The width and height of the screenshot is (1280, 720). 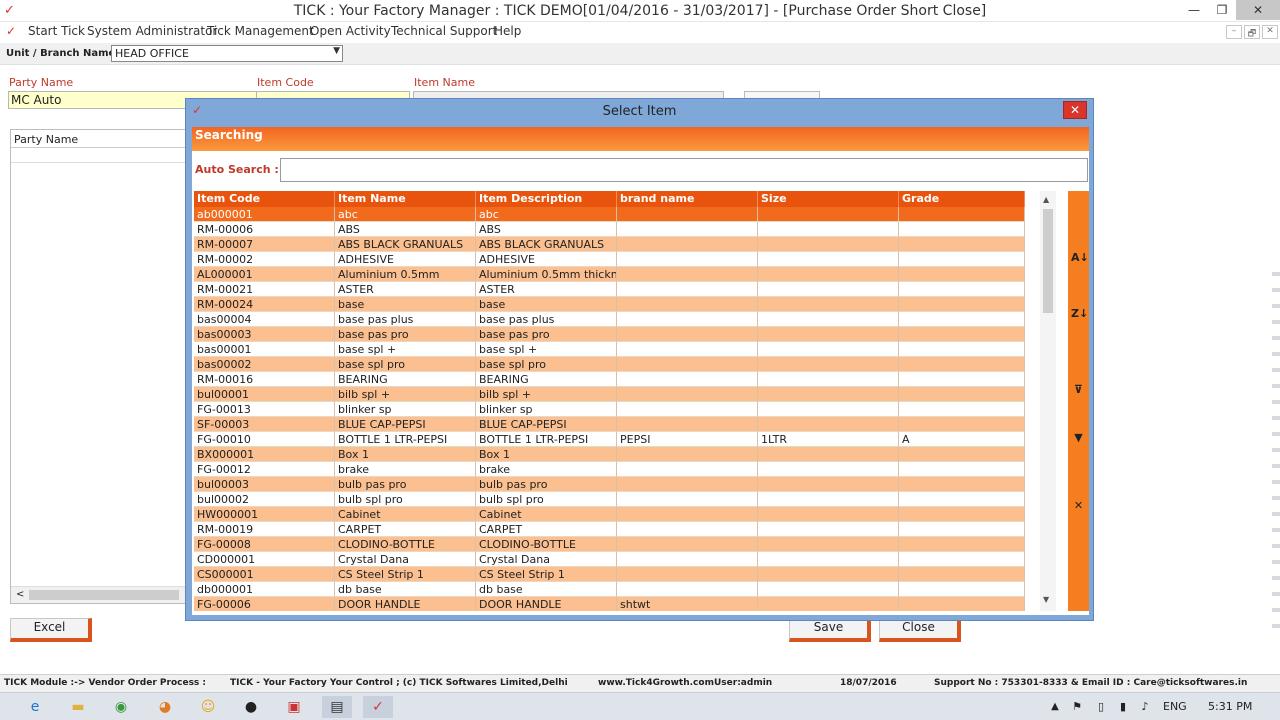 What do you see at coordinates (152, 31) in the screenshot?
I see `menu-system-administrator: System Administrator` at bounding box center [152, 31].